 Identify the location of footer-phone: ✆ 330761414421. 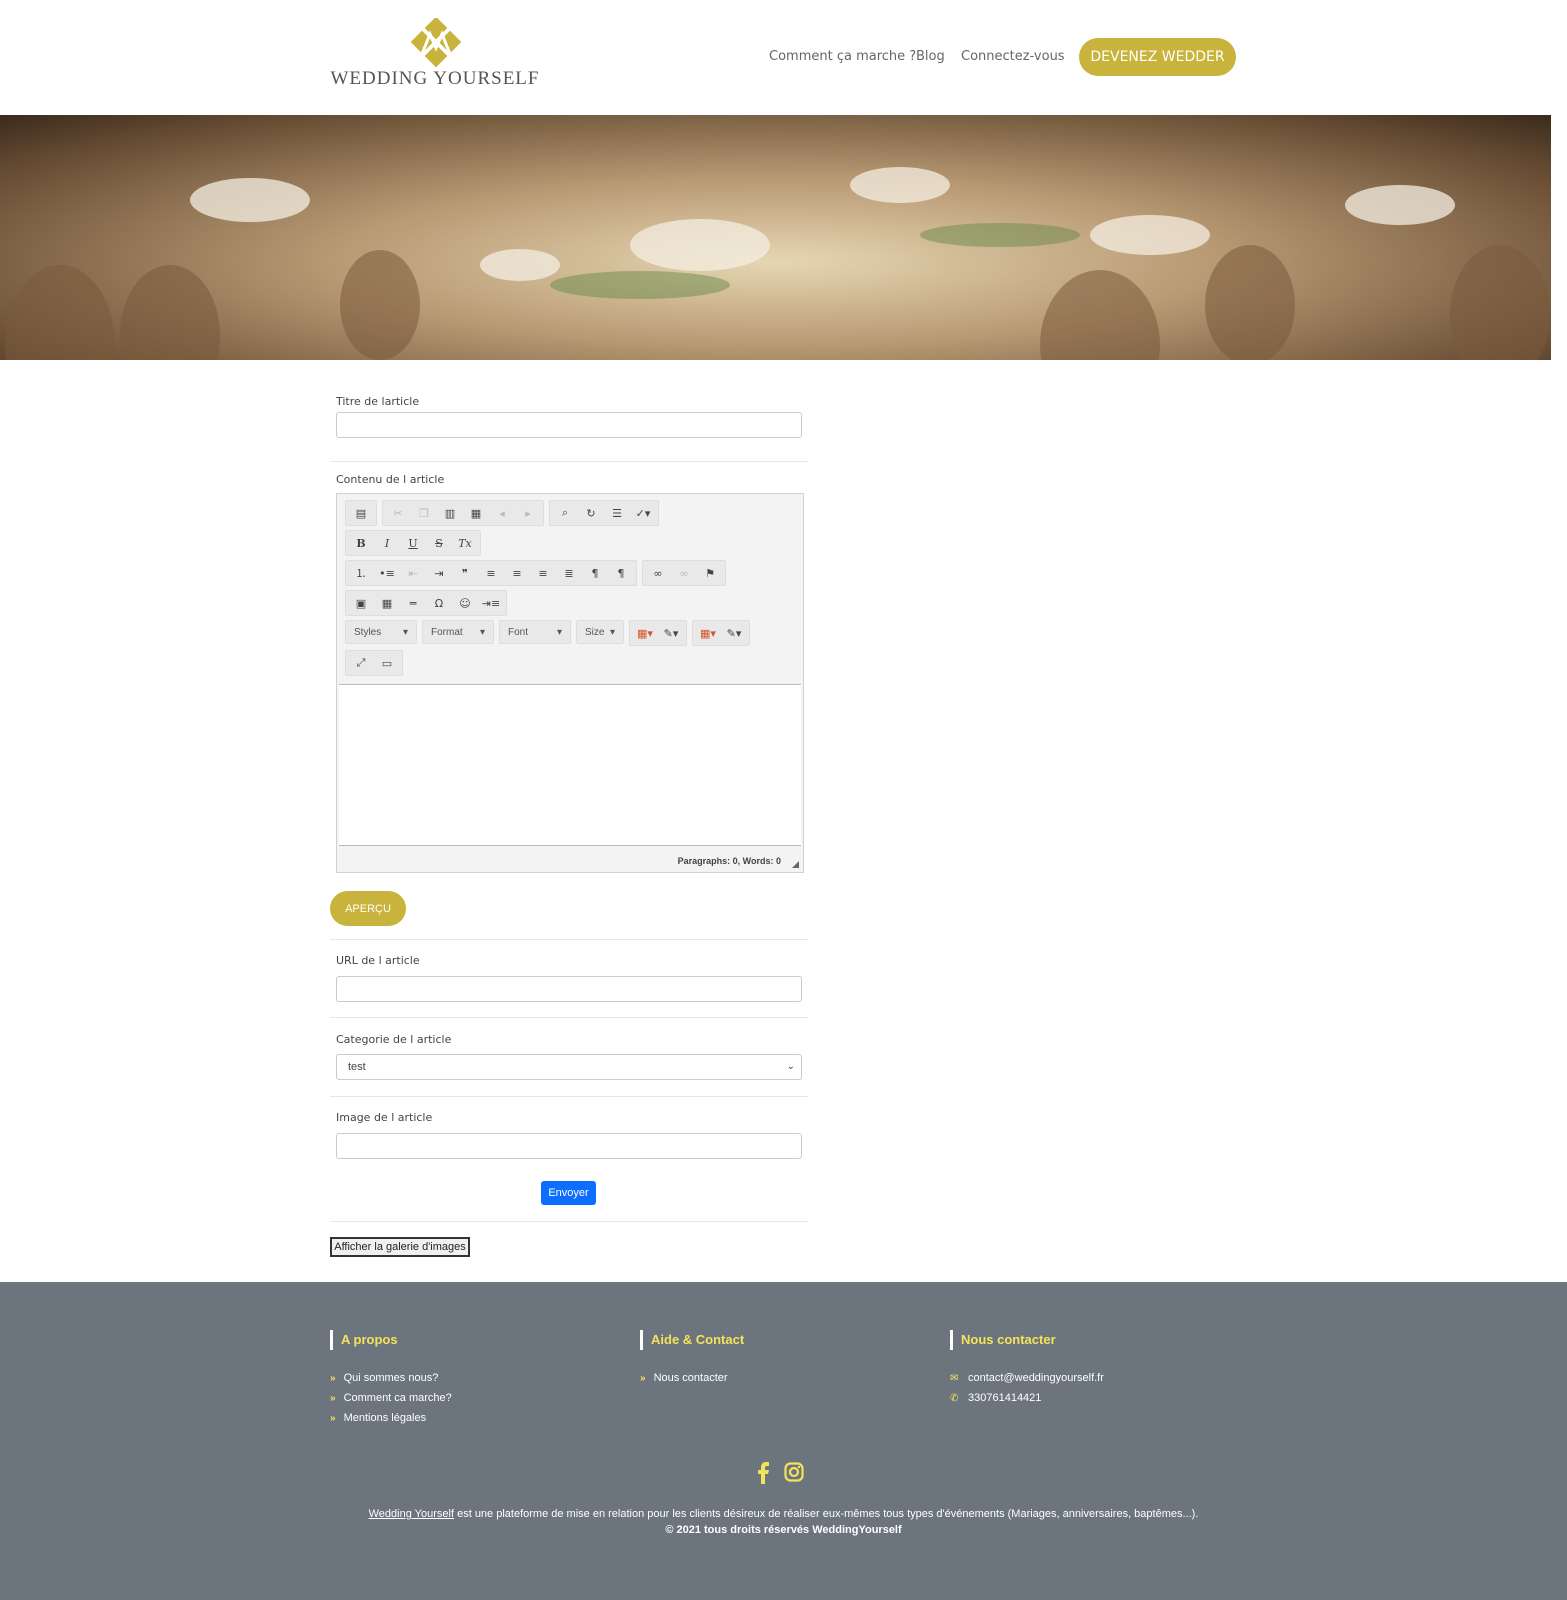
(1027, 1398).